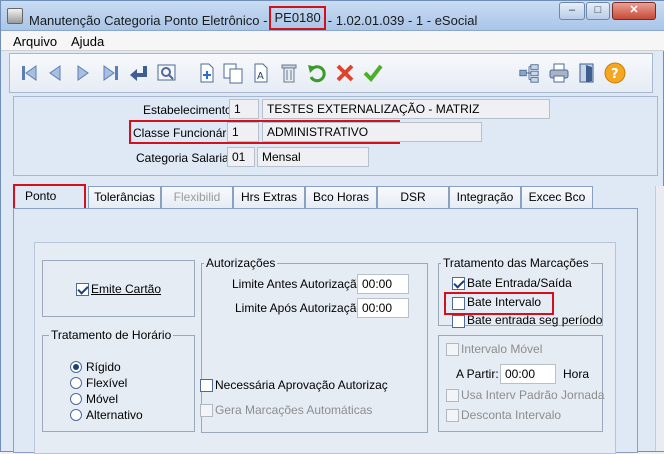 This screenshot has width=664, height=454. Describe the element at coordinates (504, 302) in the screenshot. I see `bate-intervalo-label: Bate Intervalo` at that location.